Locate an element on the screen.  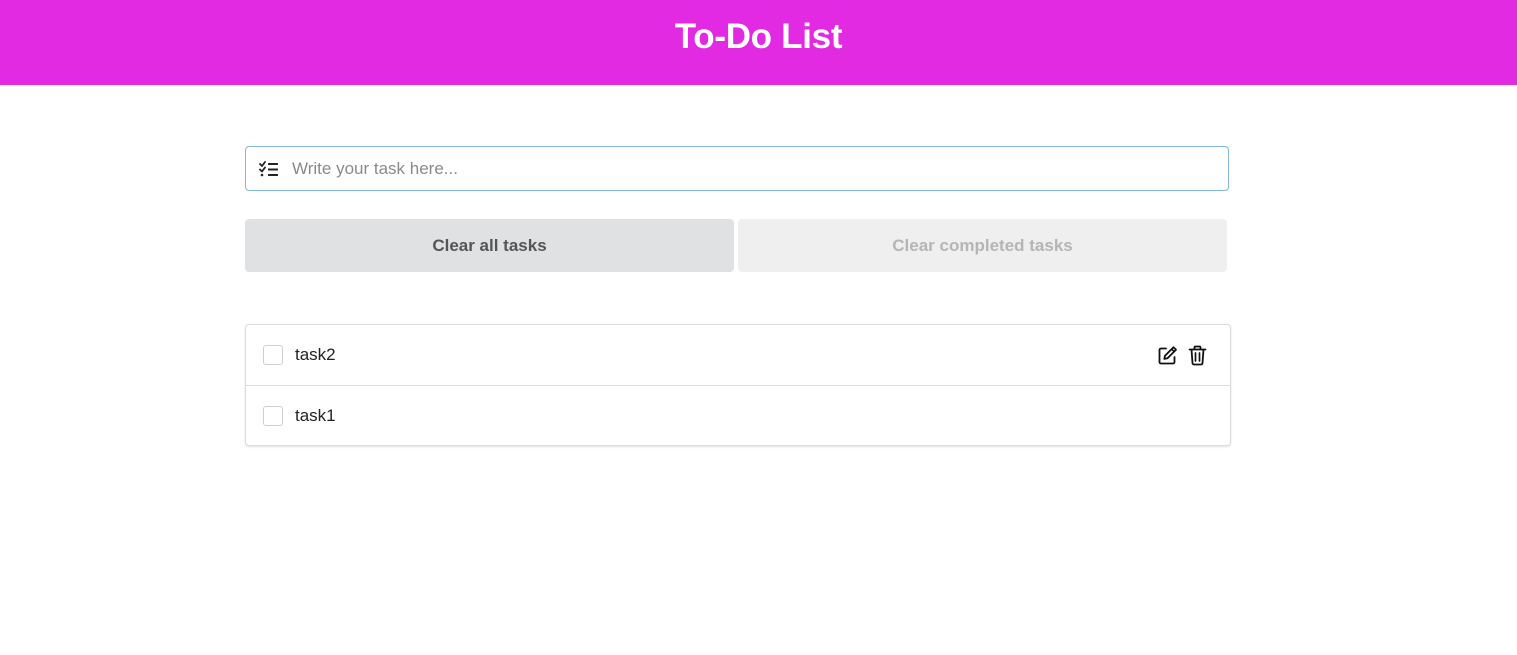
task-input is located at coordinates (760, 168).